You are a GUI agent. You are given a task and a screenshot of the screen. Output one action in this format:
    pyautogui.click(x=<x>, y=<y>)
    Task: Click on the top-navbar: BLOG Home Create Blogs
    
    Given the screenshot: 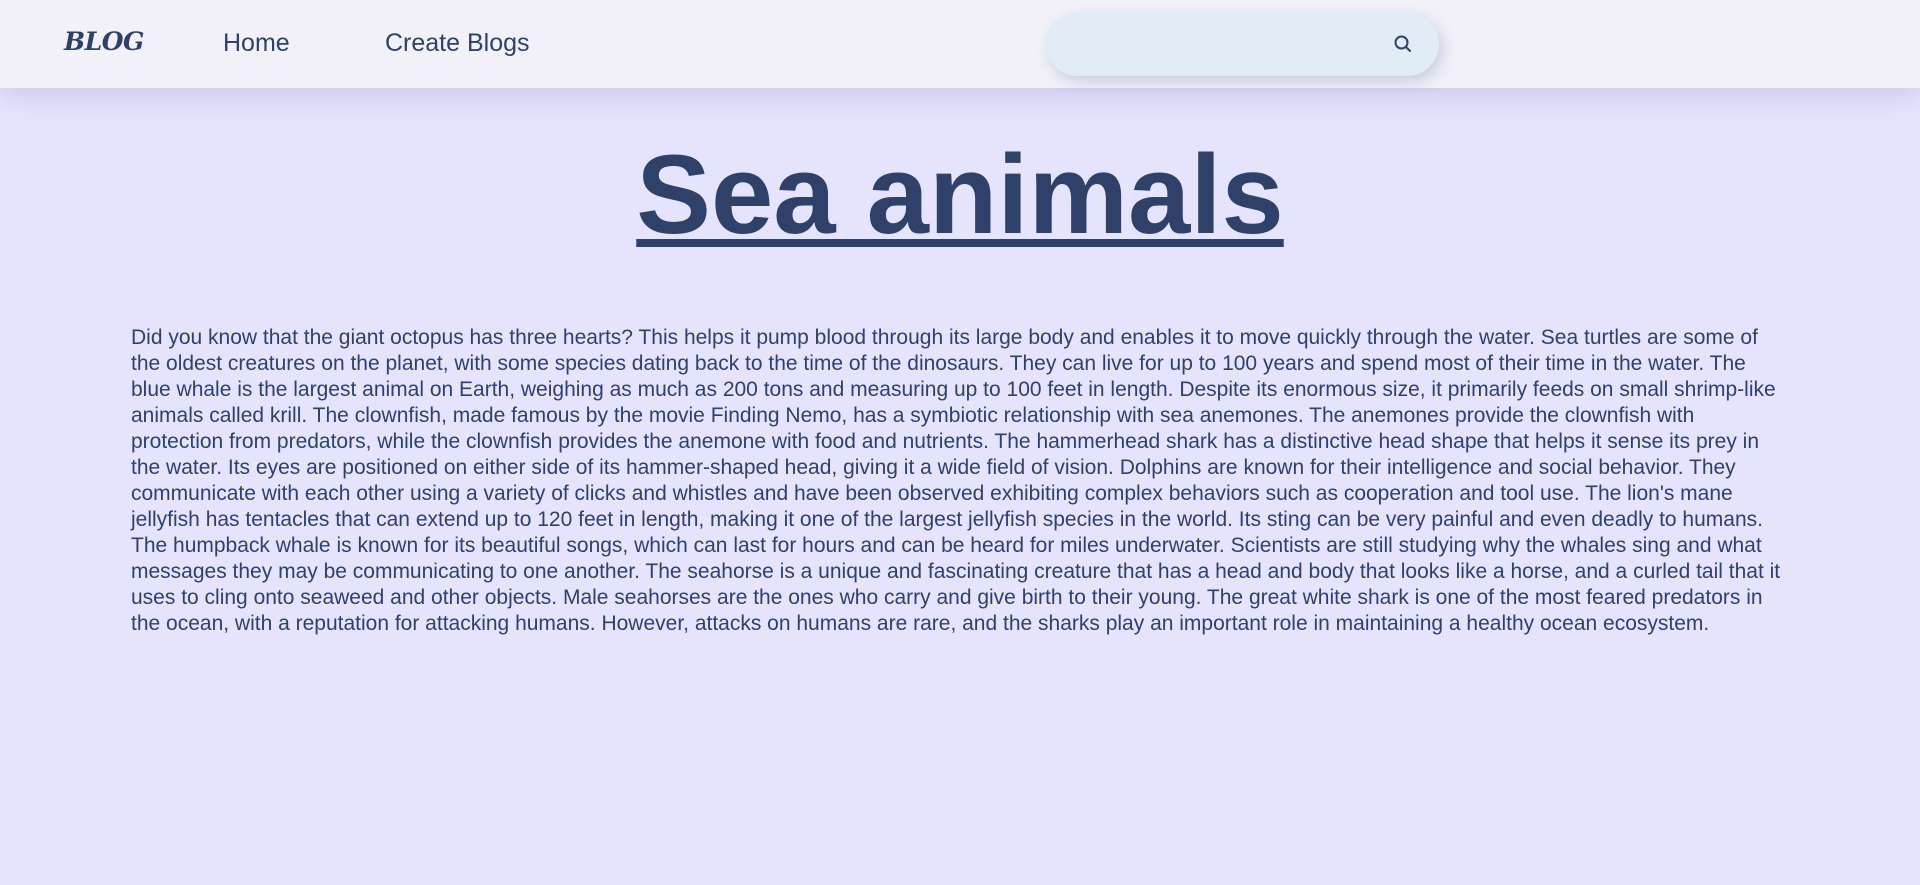 What is the action you would take?
    pyautogui.click(x=960, y=44)
    